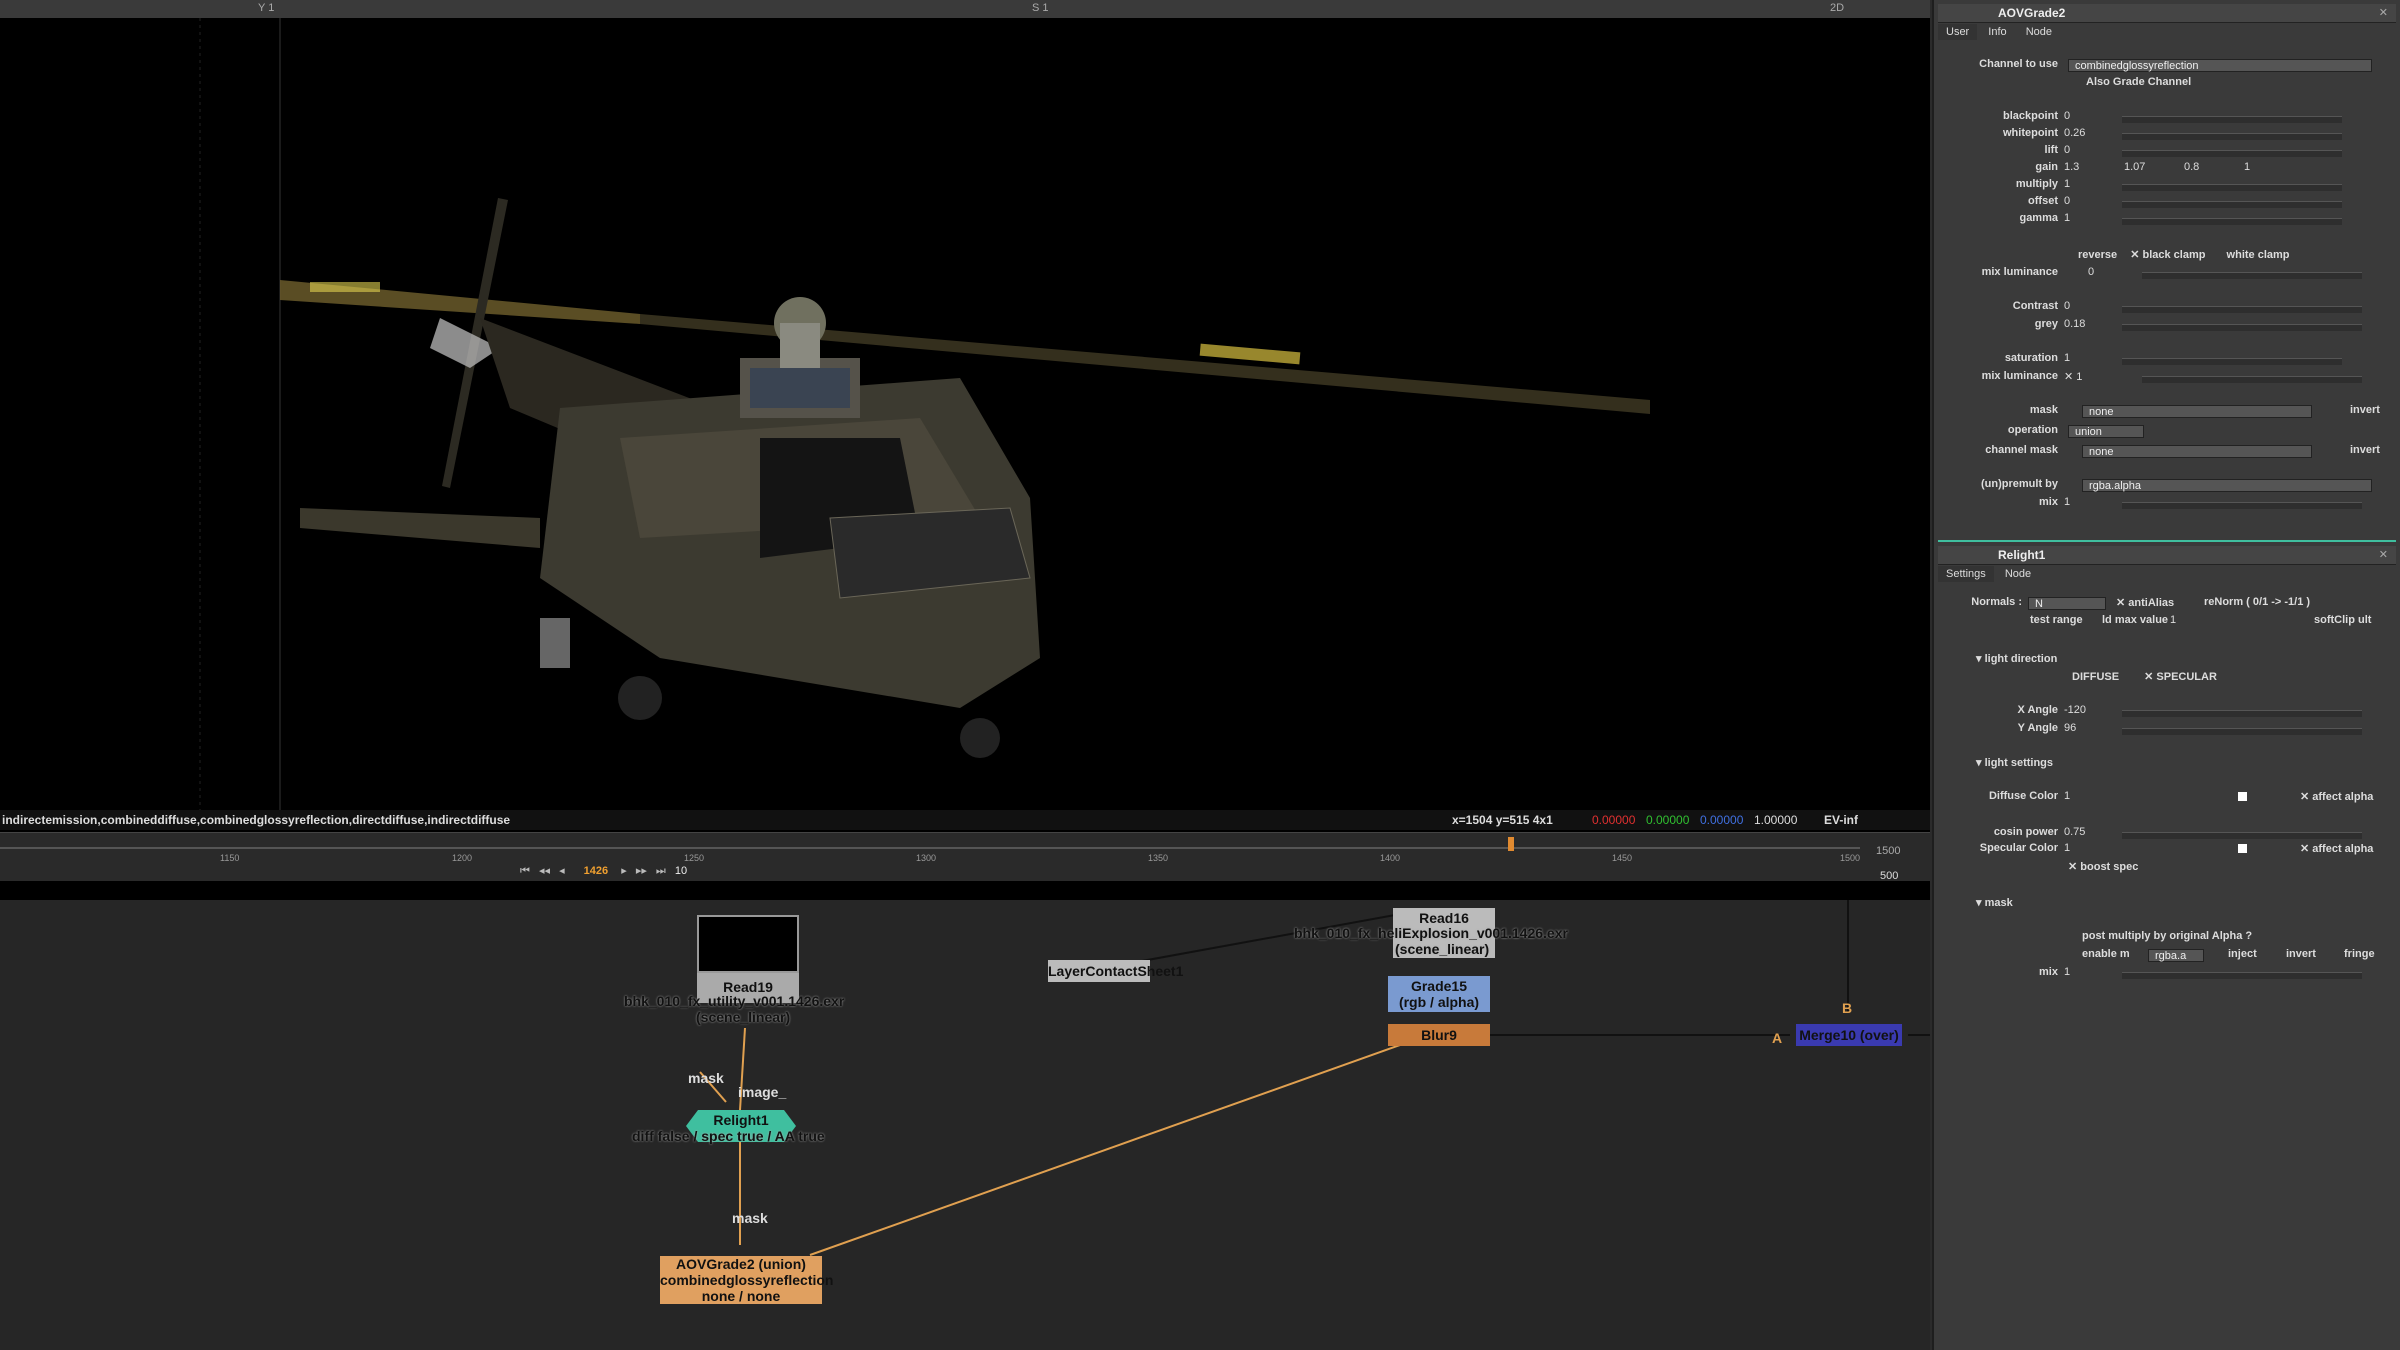  What do you see at coordinates (2242, 975) in the screenshot?
I see `relight-mix-slider` at bounding box center [2242, 975].